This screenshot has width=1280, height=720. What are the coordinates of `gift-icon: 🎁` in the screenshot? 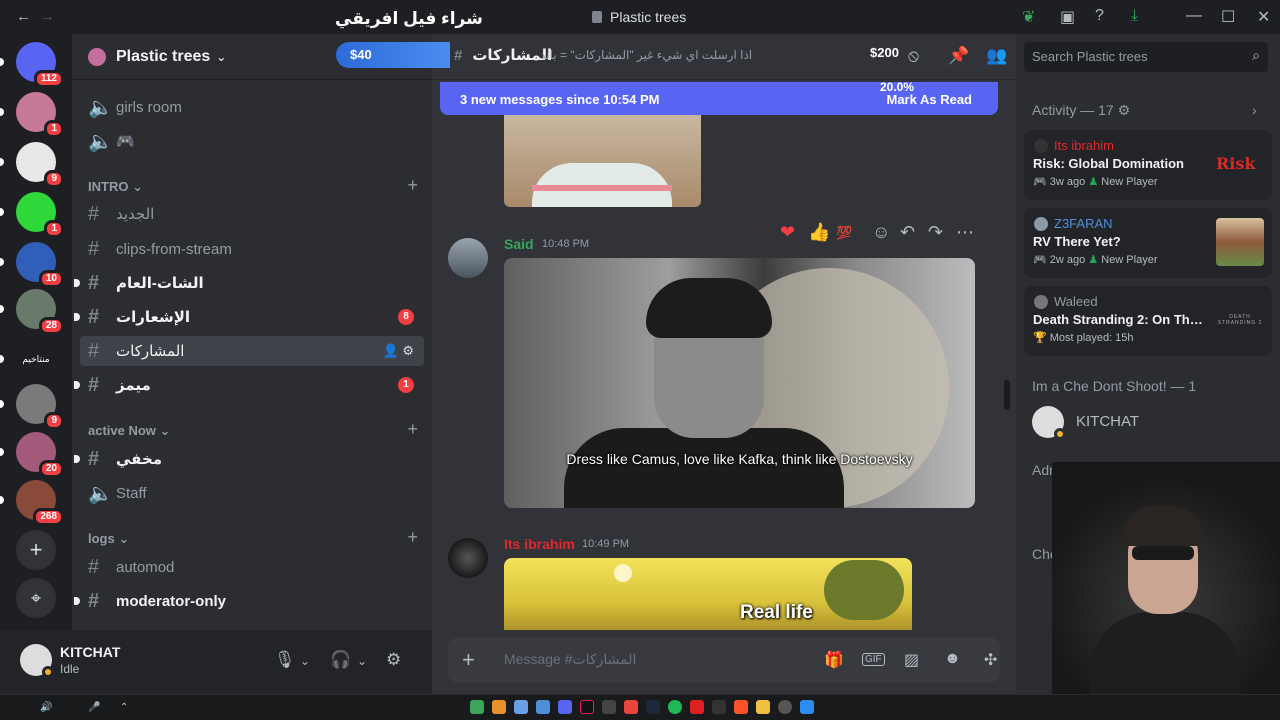 It's located at (834, 660).